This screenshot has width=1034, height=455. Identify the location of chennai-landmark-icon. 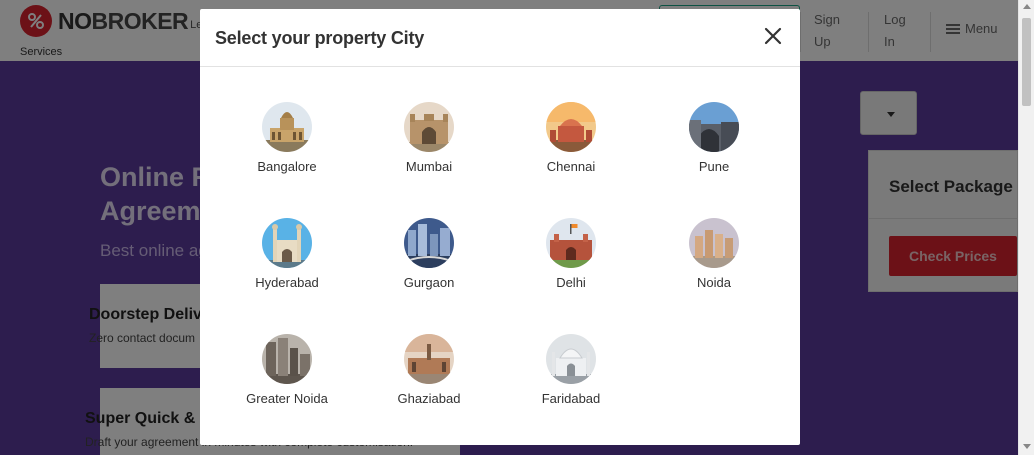
(571, 127).